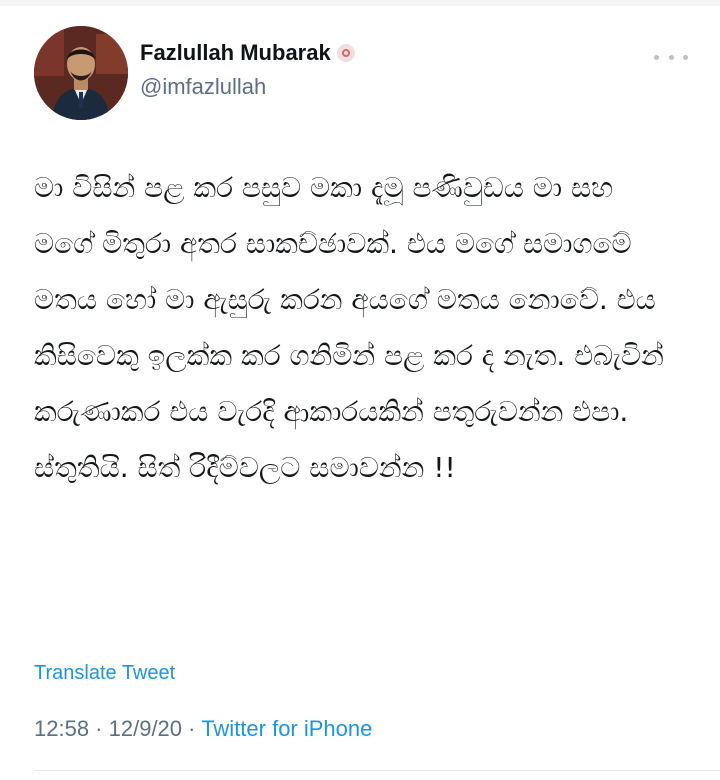  I want to click on author-name-row: Fazlullah Mubarak, so click(247, 53).